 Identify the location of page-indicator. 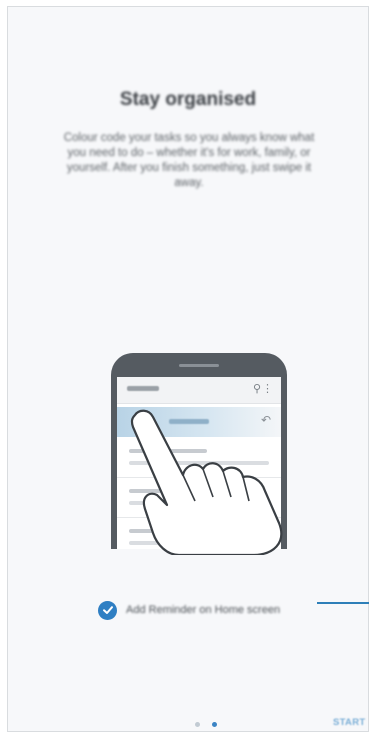
(206, 724).